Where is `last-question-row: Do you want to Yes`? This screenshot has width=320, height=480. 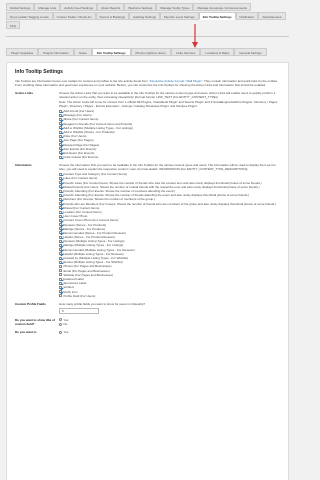
last-question-row: Do you want to Yes is located at coordinates (147, 332).